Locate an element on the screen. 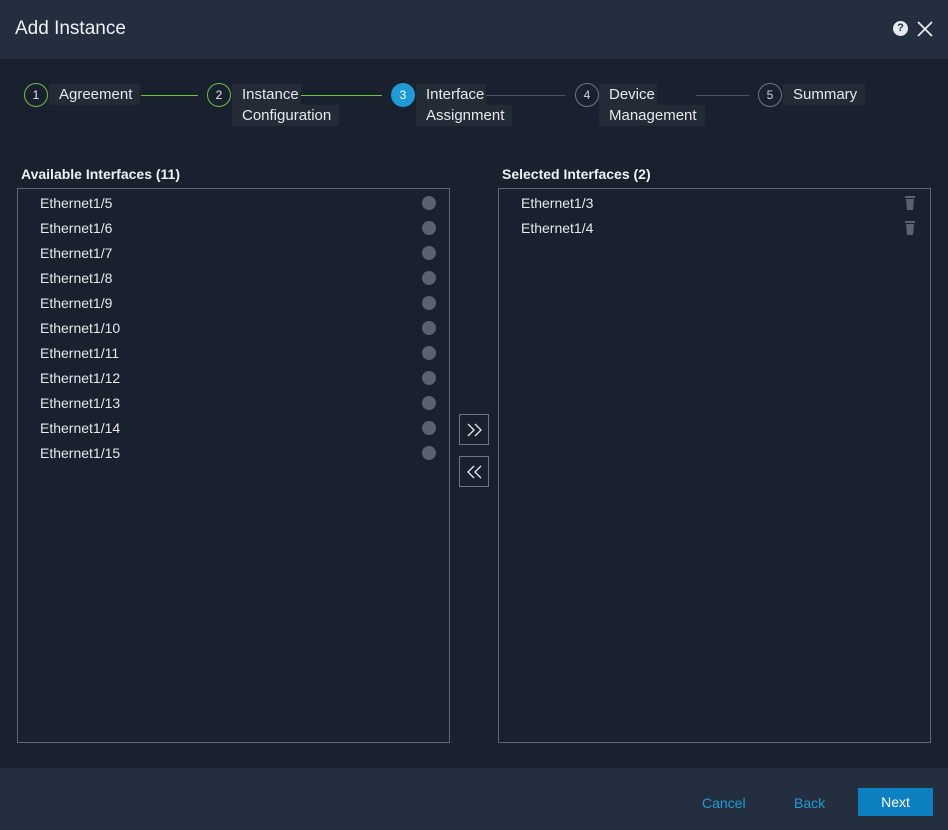  interface-name: Ethernet1/13 is located at coordinates (80, 403).